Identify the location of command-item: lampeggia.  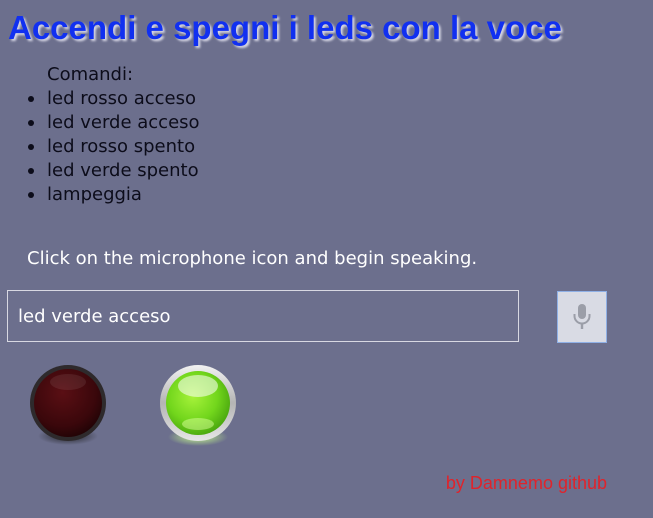
(114, 195).